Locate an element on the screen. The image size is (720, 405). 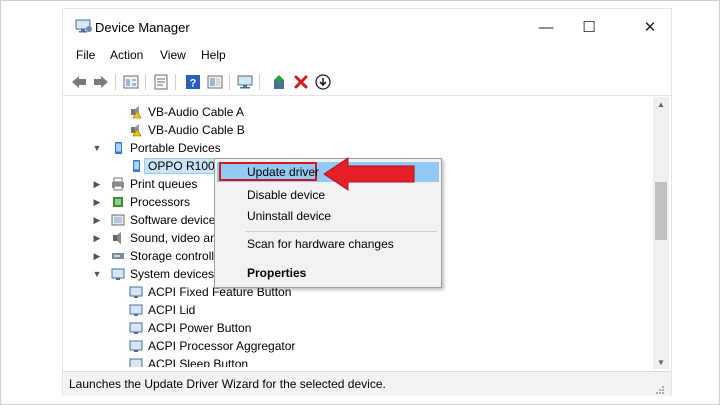
forward-arrow-icon is located at coordinates (101, 82).